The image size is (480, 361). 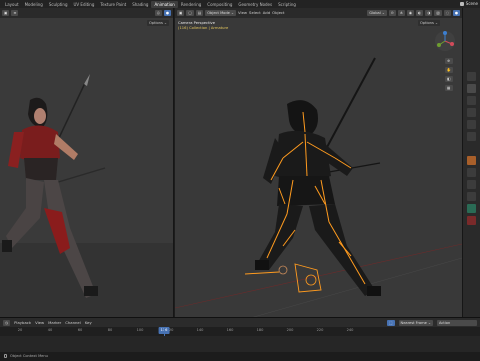 I want to click on frame-tick: 220, so click(x=320, y=330).